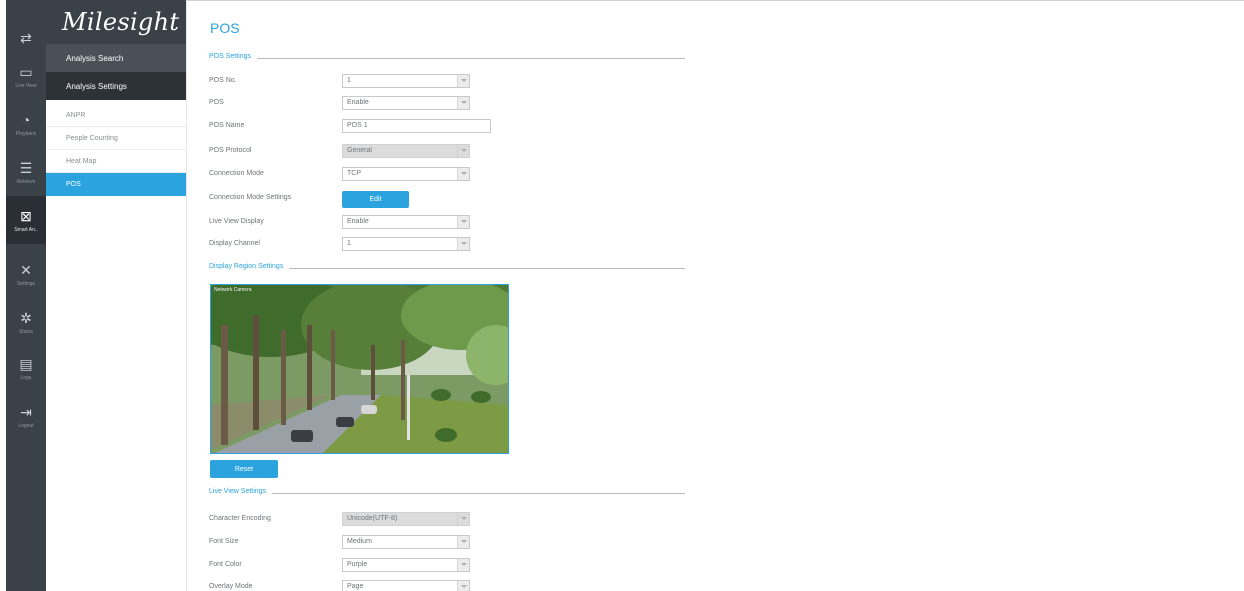 The width and height of the screenshot is (1244, 591). I want to click on label-font-color: Font Color, so click(225, 564).